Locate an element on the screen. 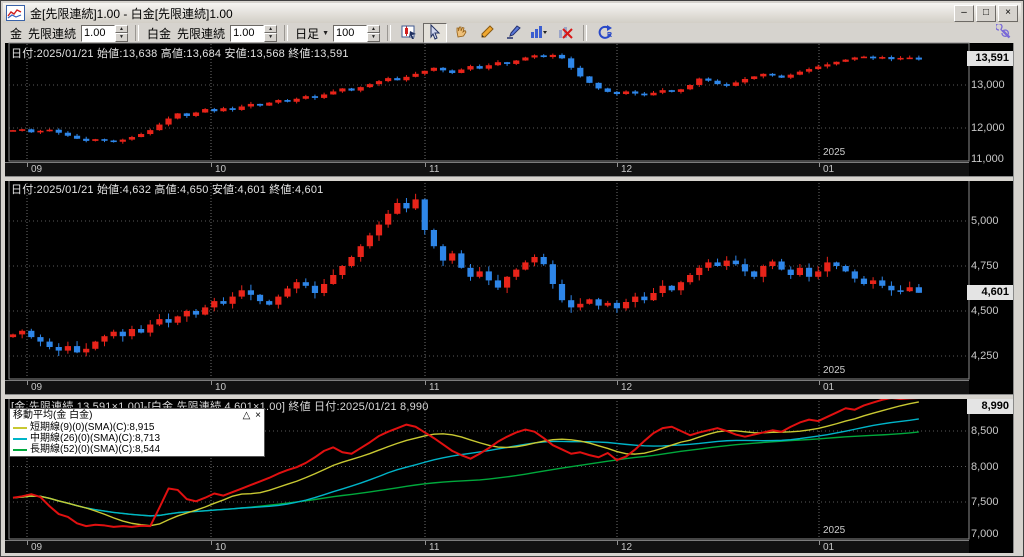 This screenshot has height=557, width=1024. platinum-ytick: 4,750 is located at coordinates (985, 266).